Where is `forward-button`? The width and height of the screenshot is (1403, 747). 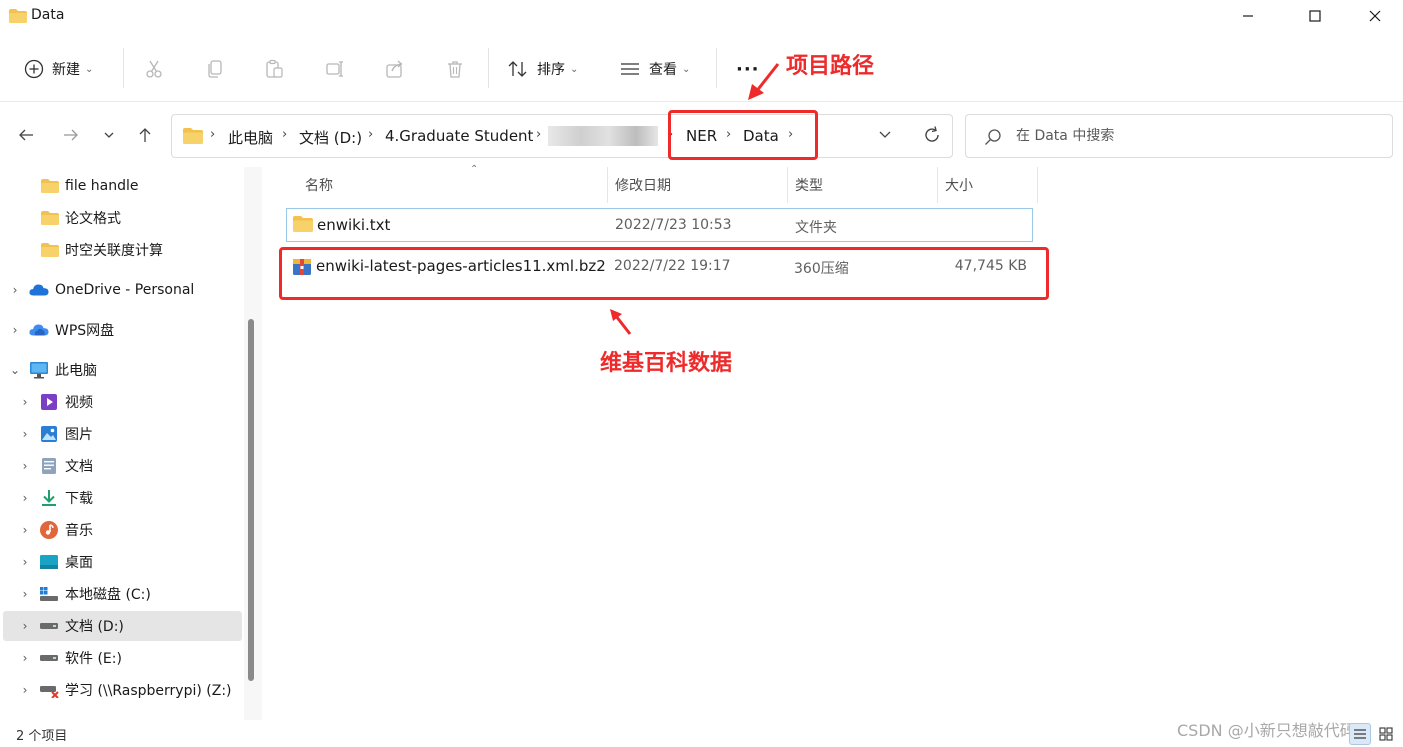 forward-button is located at coordinates (71, 135).